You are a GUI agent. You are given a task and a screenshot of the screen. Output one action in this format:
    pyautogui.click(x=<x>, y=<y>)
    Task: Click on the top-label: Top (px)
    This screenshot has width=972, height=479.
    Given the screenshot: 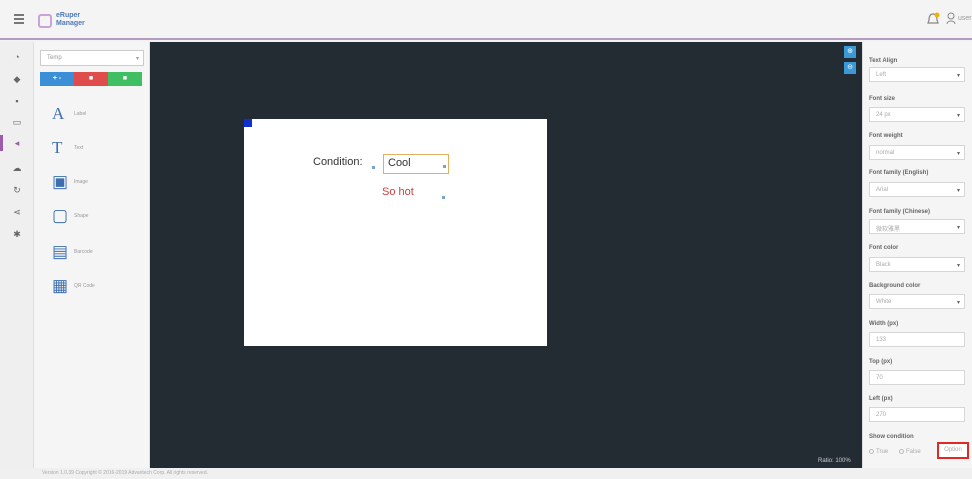 What is the action you would take?
    pyautogui.click(x=881, y=362)
    